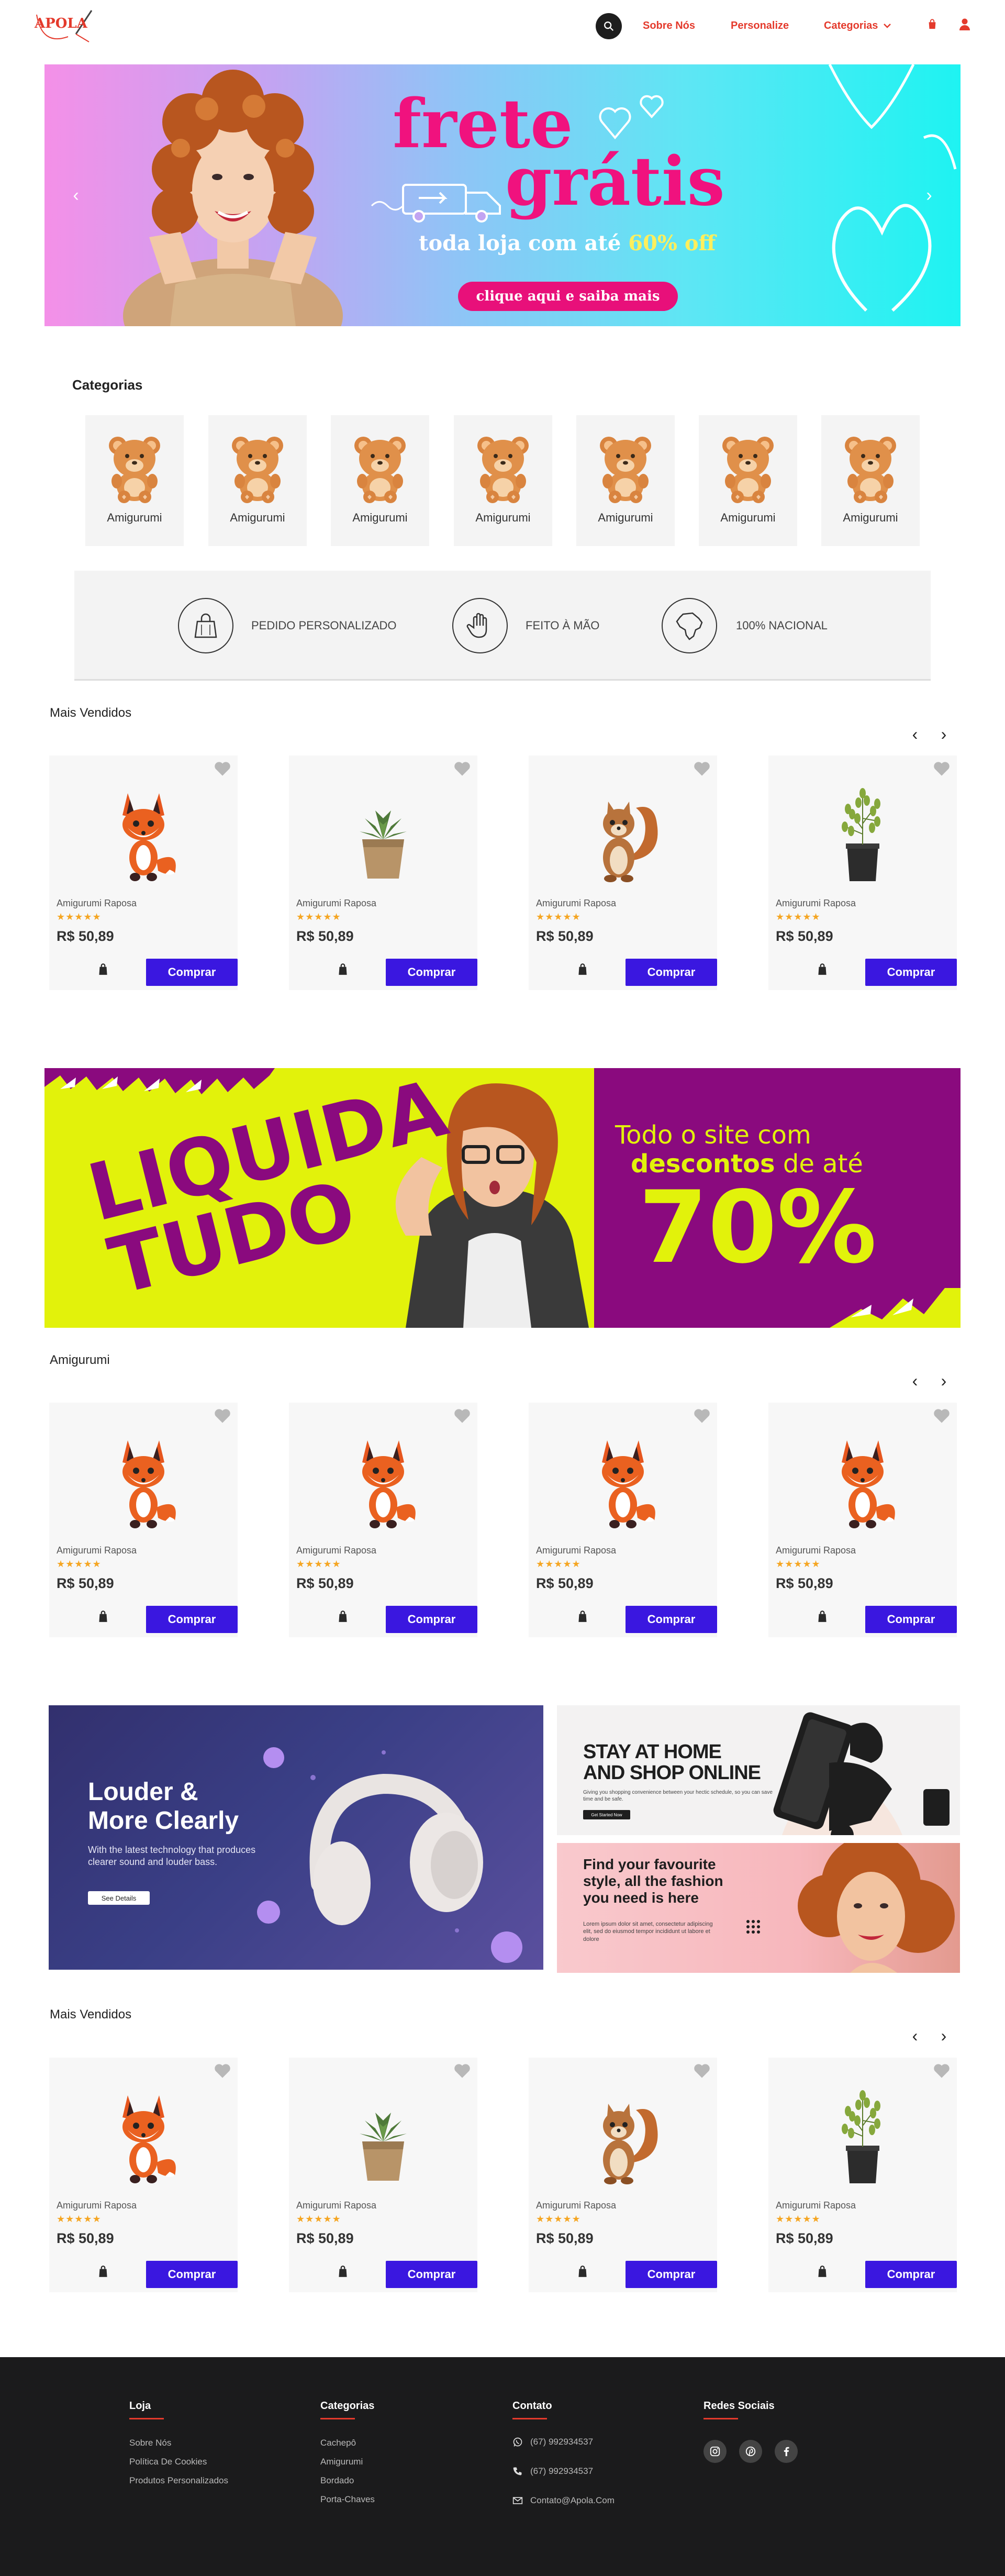 Image resolution: width=1005 pixels, height=2576 pixels. I want to click on footer-link: Amigurumi, so click(341, 2462).